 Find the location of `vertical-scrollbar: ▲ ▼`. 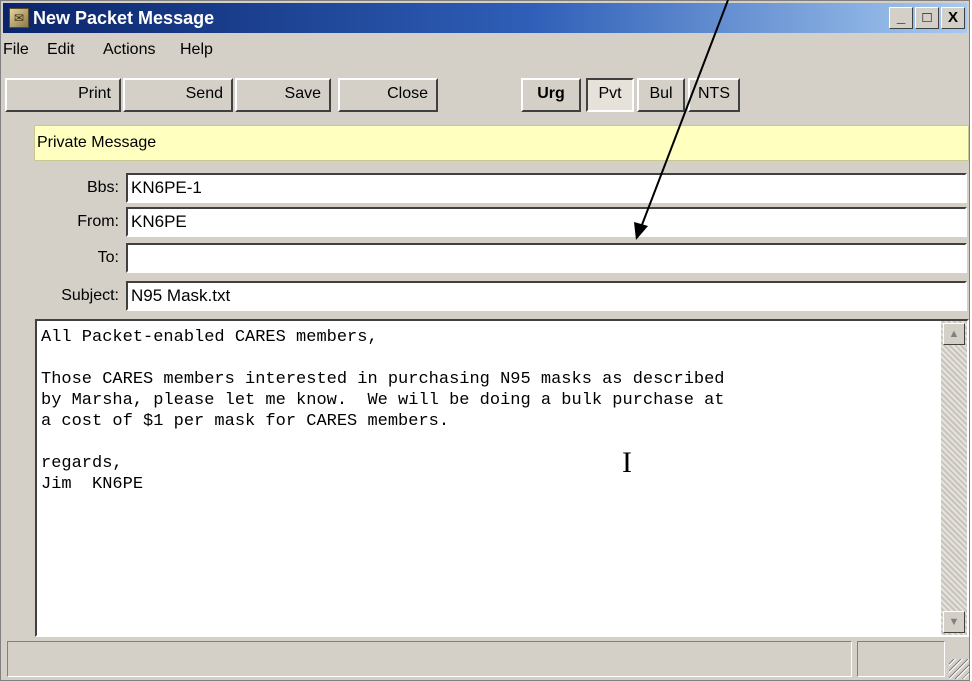

vertical-scrollbar: ▲ ▼ is located at coordinates (954, 478).